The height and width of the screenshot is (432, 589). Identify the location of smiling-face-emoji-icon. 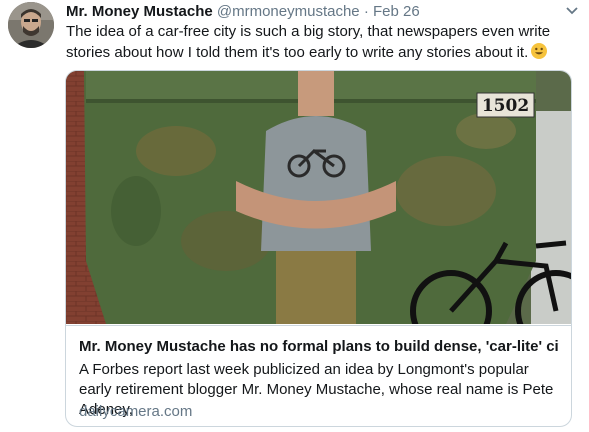
(539, 51).